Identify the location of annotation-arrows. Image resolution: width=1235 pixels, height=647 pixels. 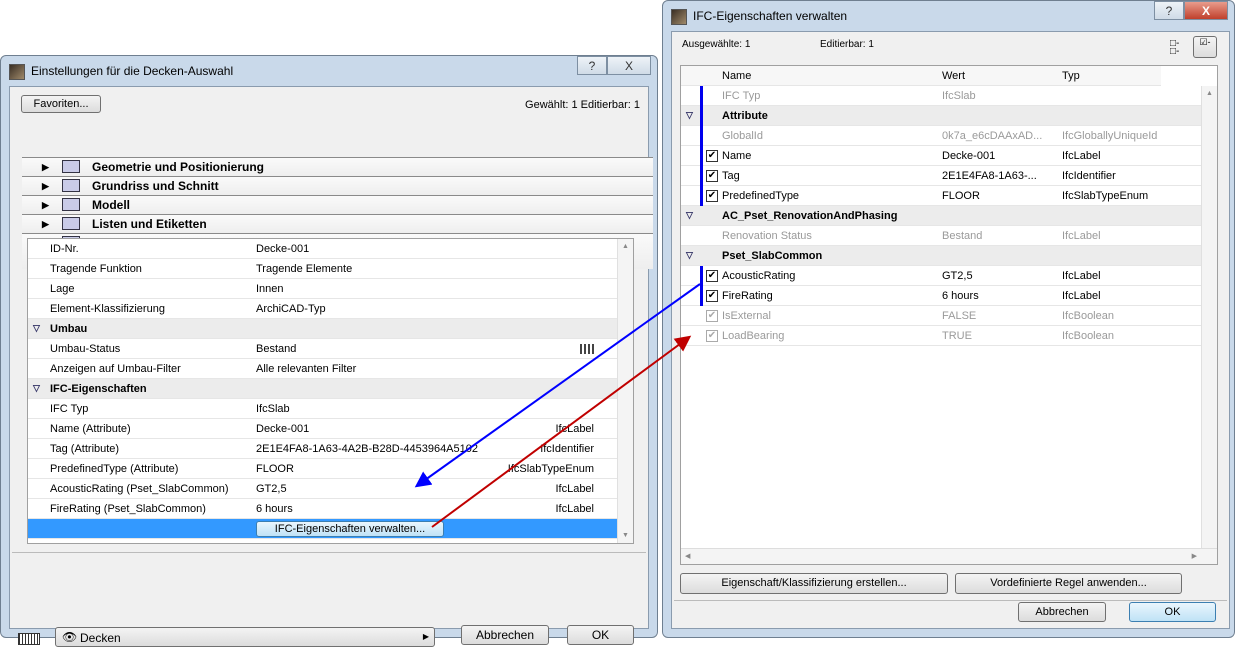
(557, 405).